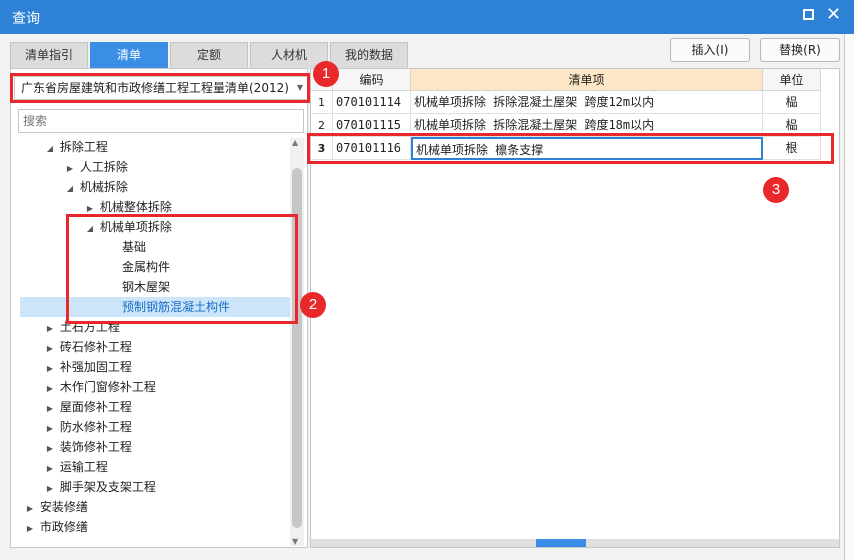  What do you see at coordinates (83, 467) in the screenshot?
I see `tree-item-label: 运输工程` at bounding box center [83, 467].